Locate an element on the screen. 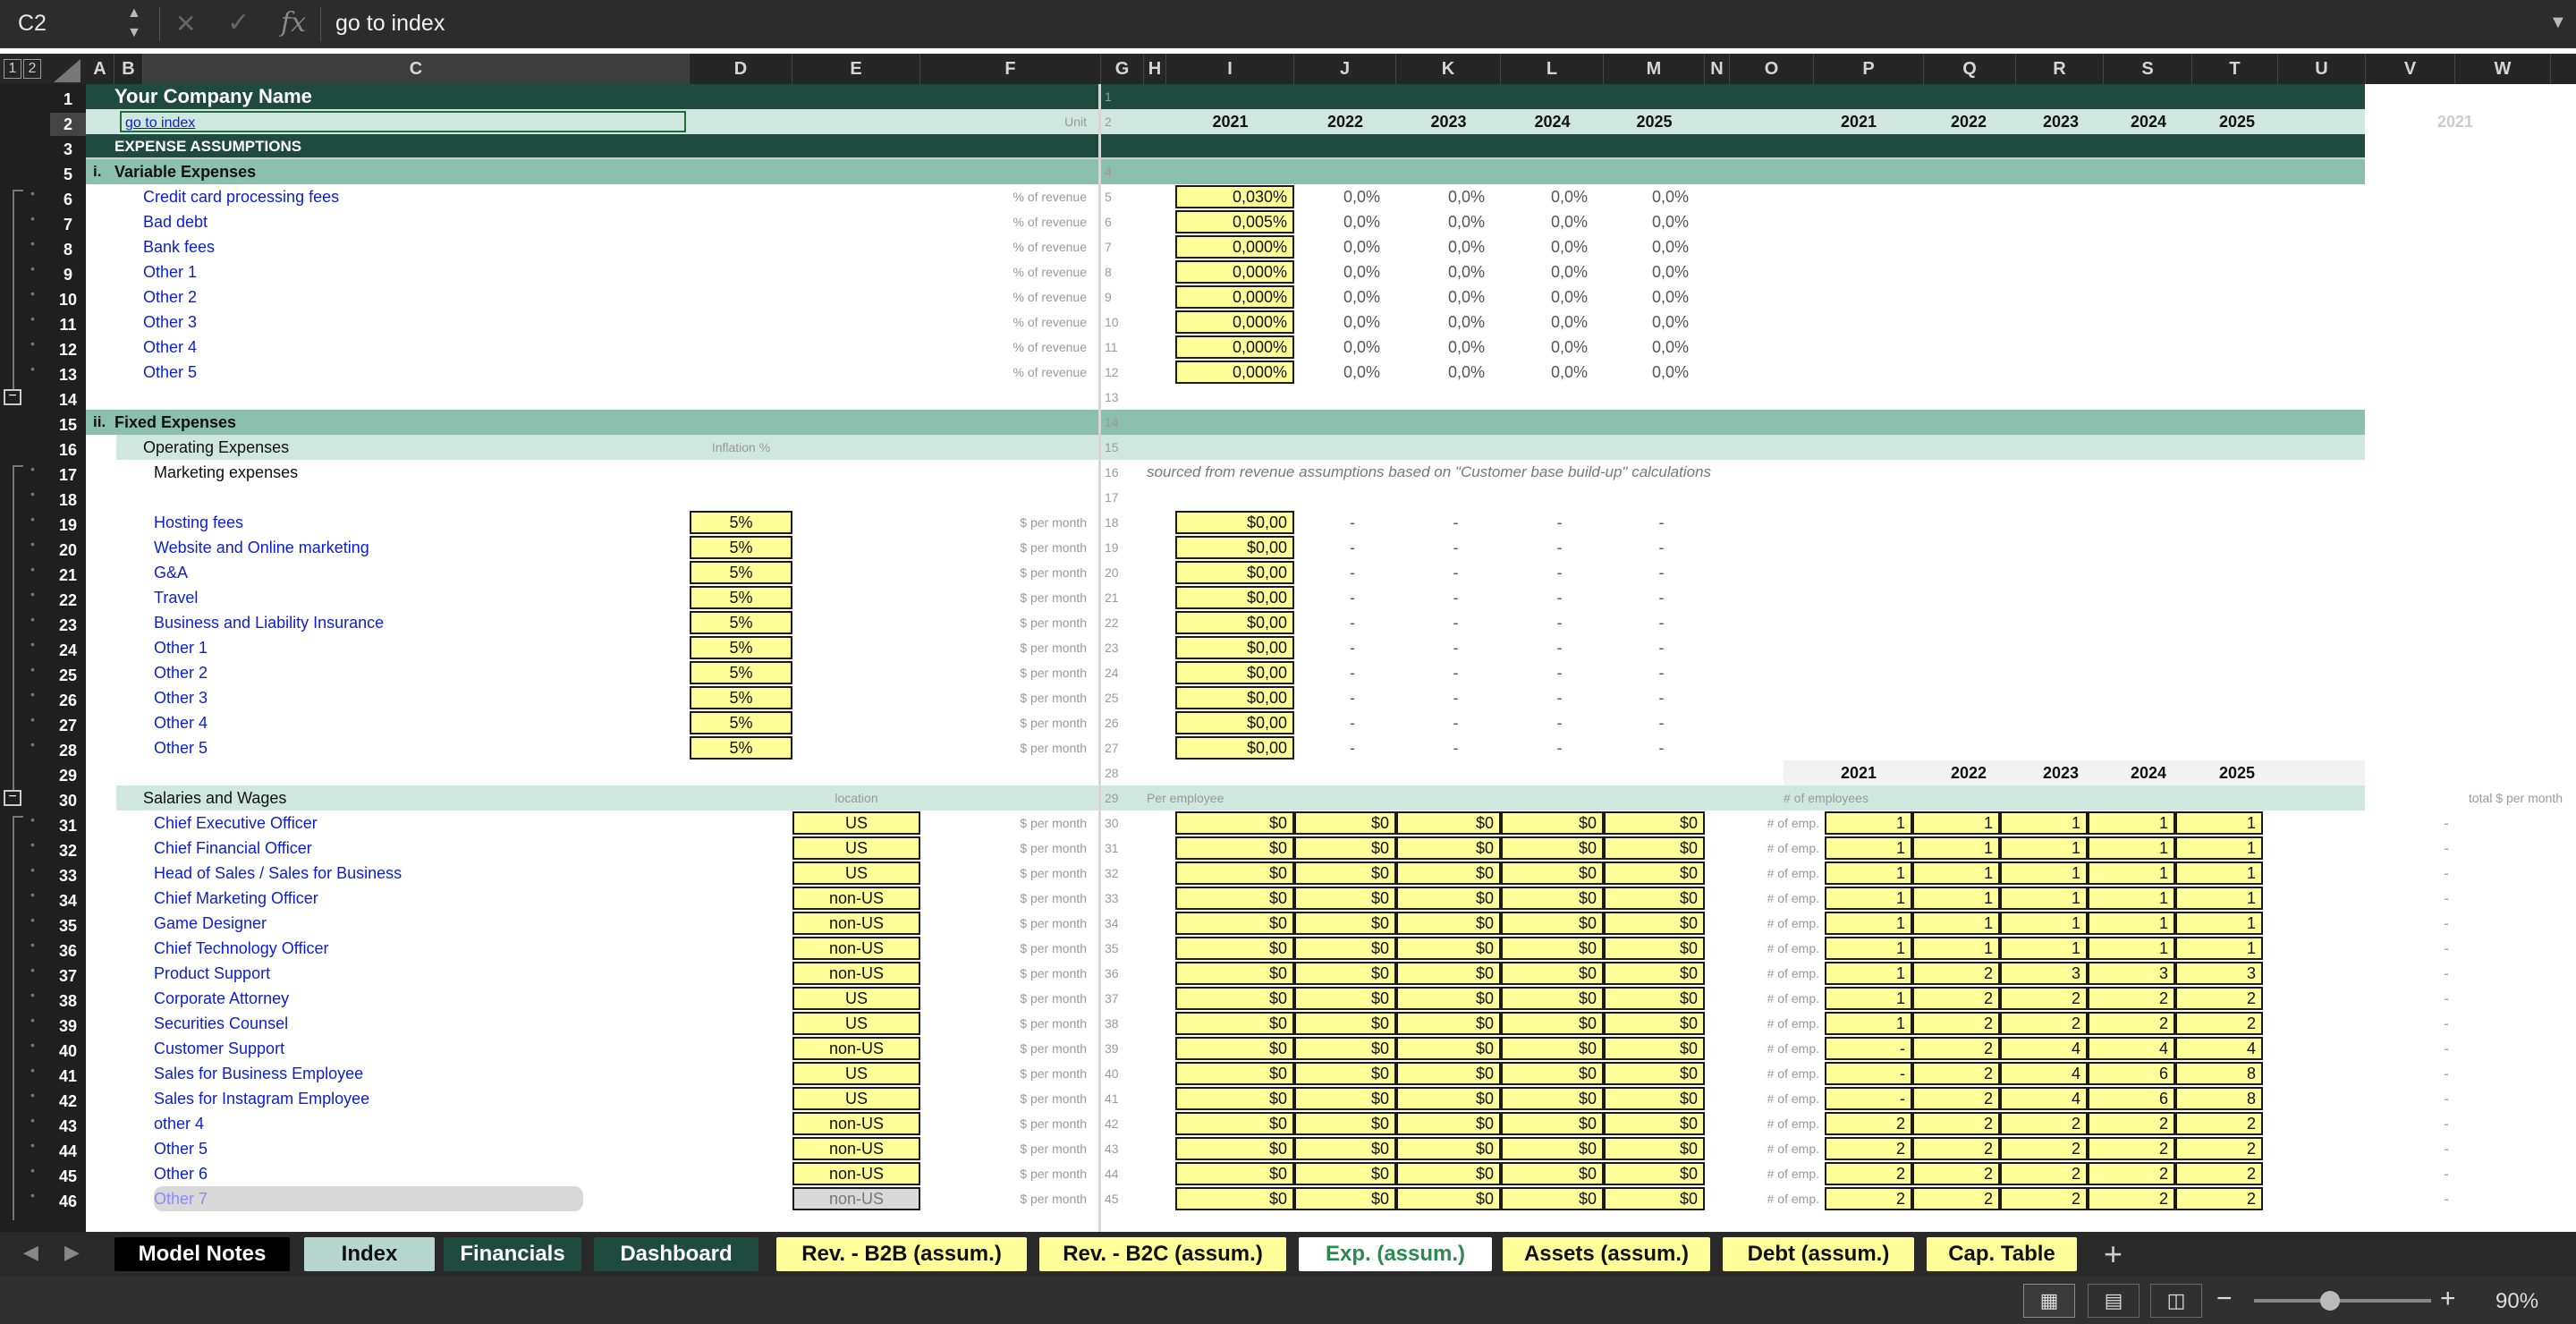  name-box: C2 is located at coordinates (32, 24).